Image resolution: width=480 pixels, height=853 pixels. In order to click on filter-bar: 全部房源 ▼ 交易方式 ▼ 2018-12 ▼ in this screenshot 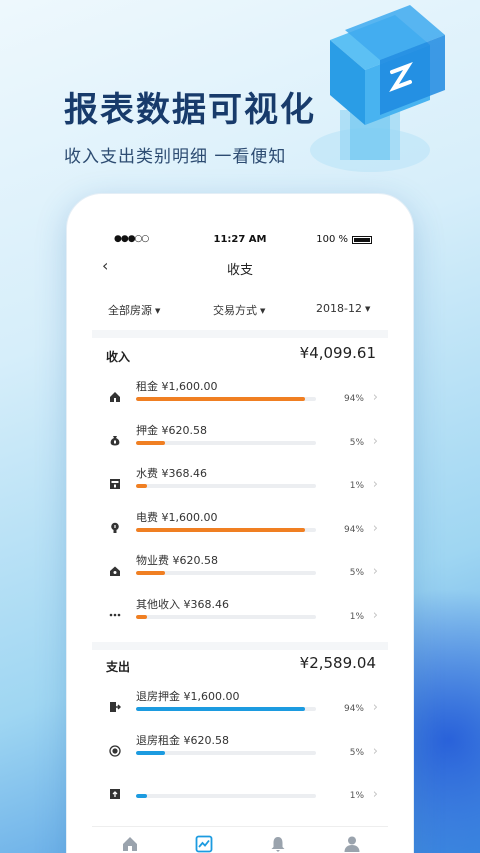, I will do `click(240, 311)`.